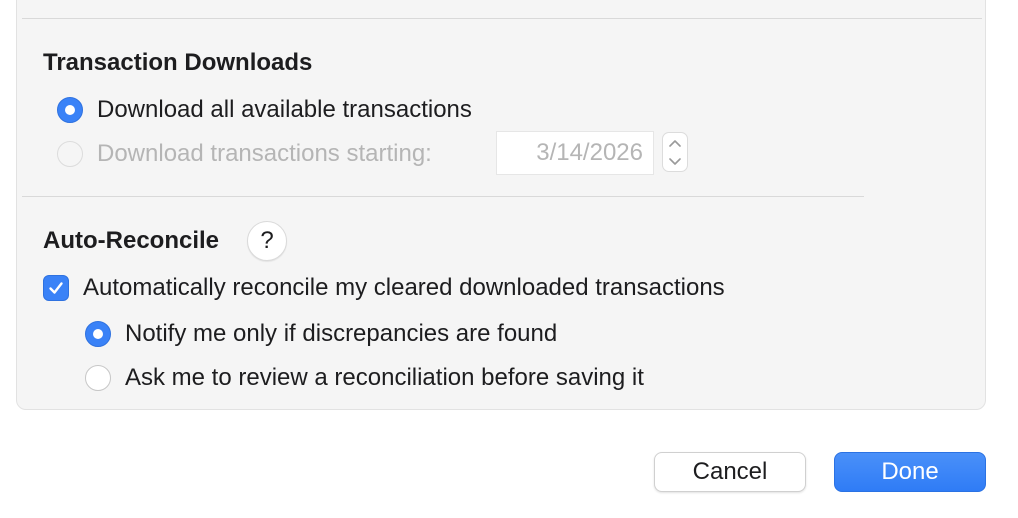 This screenshot has height=518, width=1018. Describe the element at coordinates (178, 62) in the screenshot. I see `transaction-downloads-title: Transaction Downloads` at that location.